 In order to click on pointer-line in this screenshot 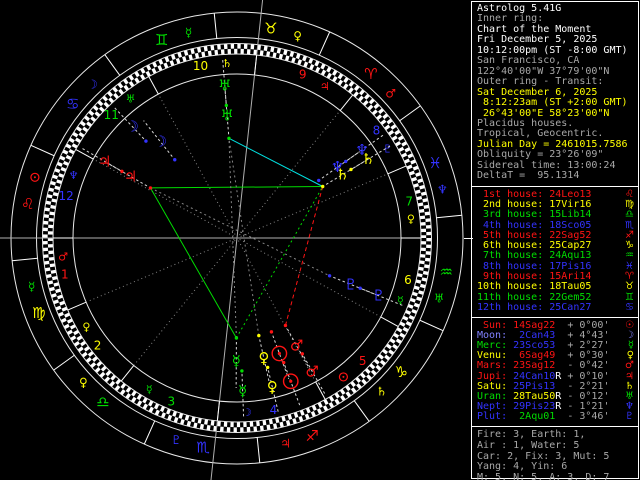, I will do `click(293, 386)`.